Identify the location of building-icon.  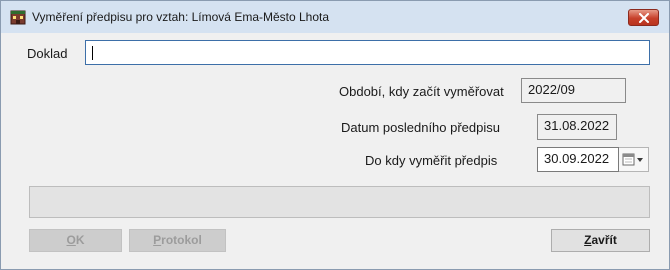
(18, 17).